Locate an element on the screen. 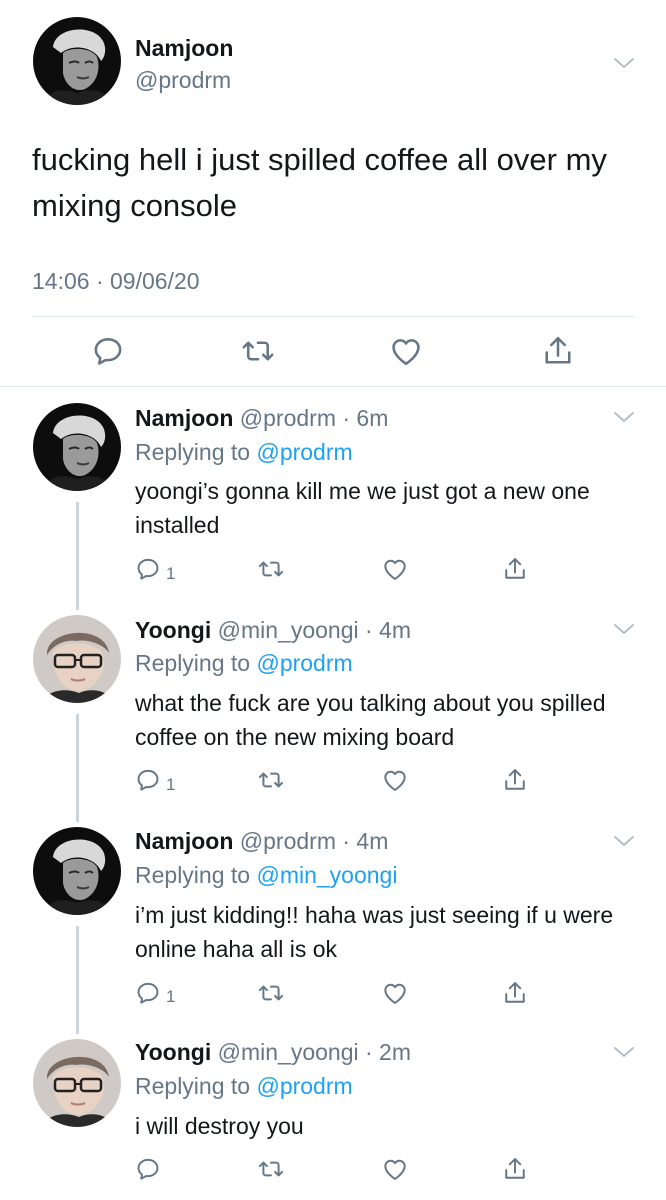  reply-header: Namjoon @prodrm · 4m is located at coordinates (261, 841).